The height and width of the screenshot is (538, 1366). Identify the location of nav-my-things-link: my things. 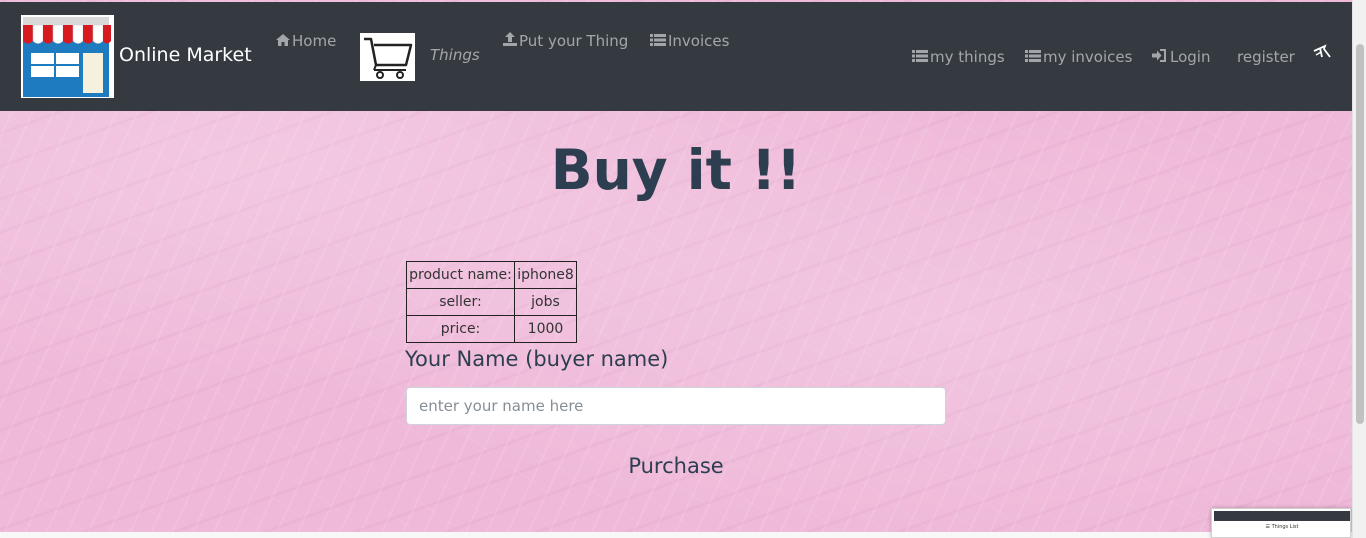
(958, 57).